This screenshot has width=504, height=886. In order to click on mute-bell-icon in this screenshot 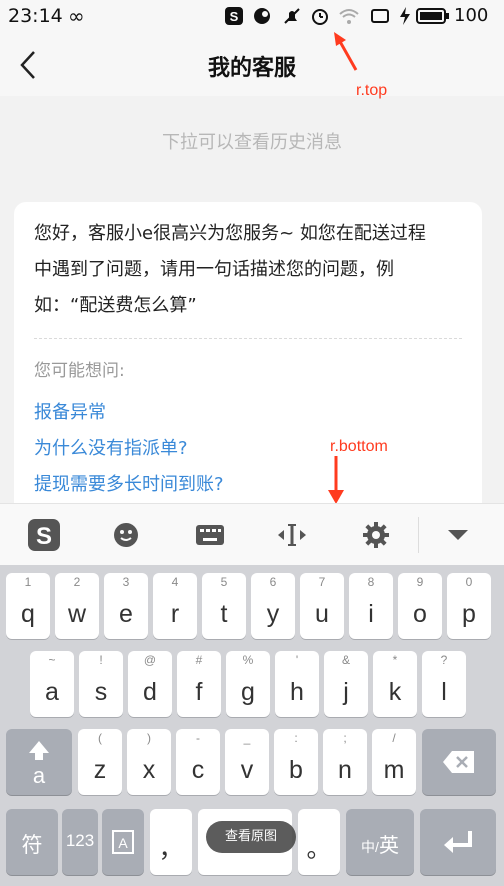, I will do `click(292, 16)`.